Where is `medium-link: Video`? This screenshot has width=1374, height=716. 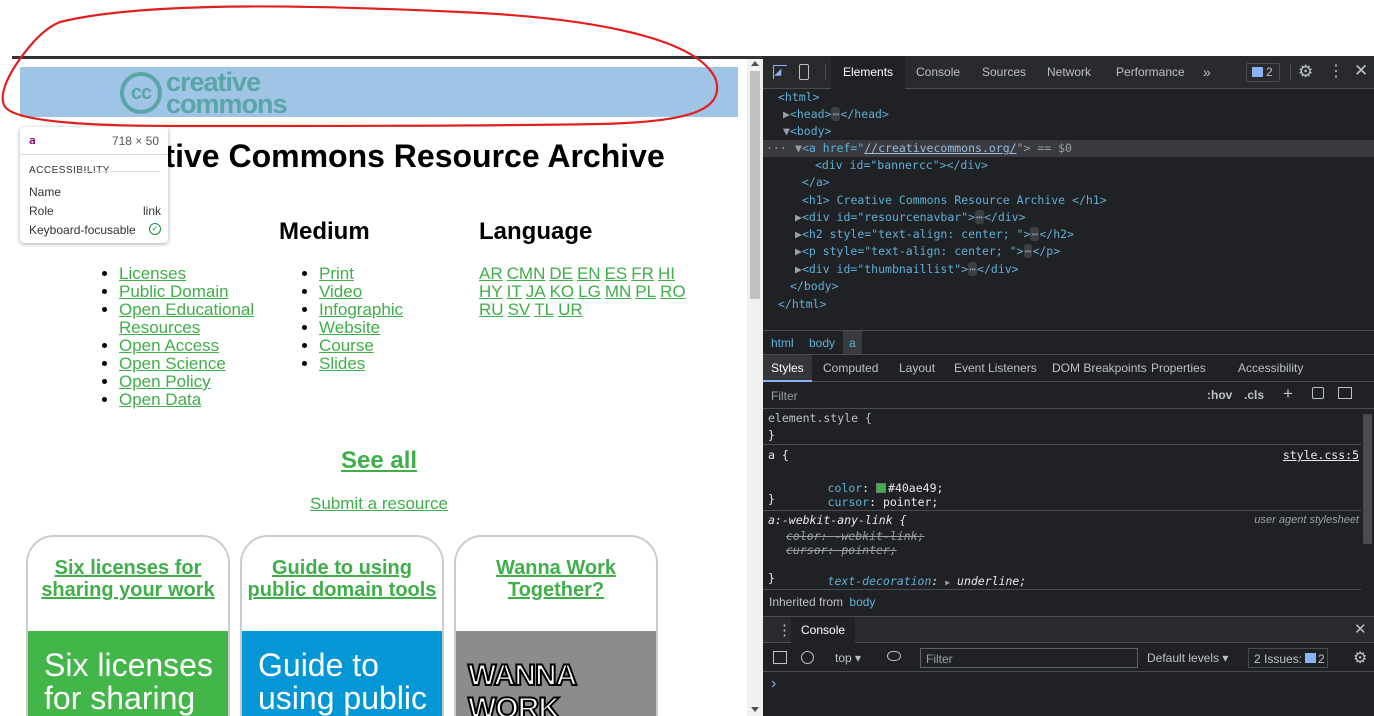 medium-link: Video is located at coordinates (340, 291).